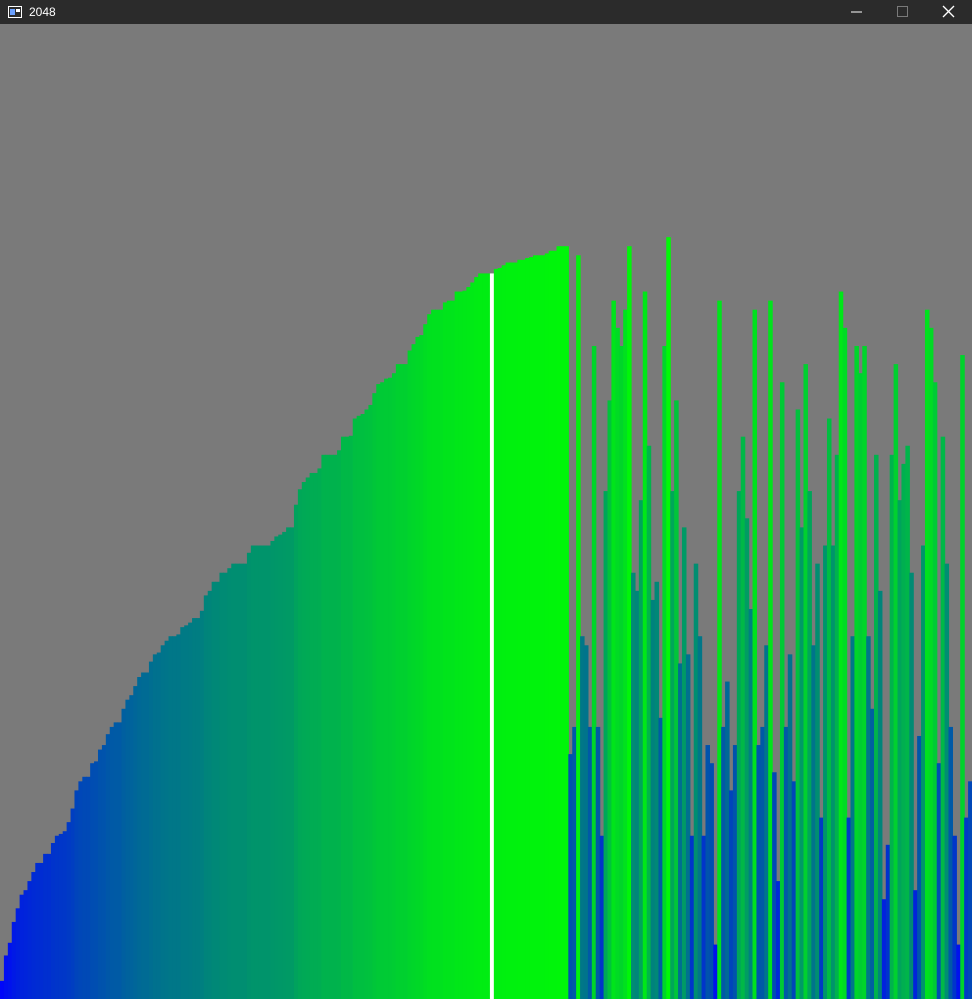 This screenshot has height=999, width=972. What do you see at coordinates (42, 12) in the screenshot?
I see `window-title: 2048` at bounding box center [42, 12].